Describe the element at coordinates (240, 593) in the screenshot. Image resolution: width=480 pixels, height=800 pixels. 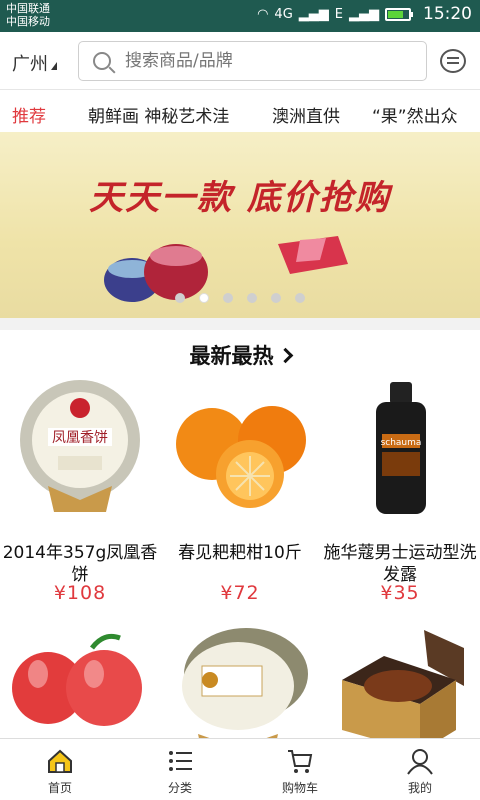
I see `product-price: ¥72` at that location.